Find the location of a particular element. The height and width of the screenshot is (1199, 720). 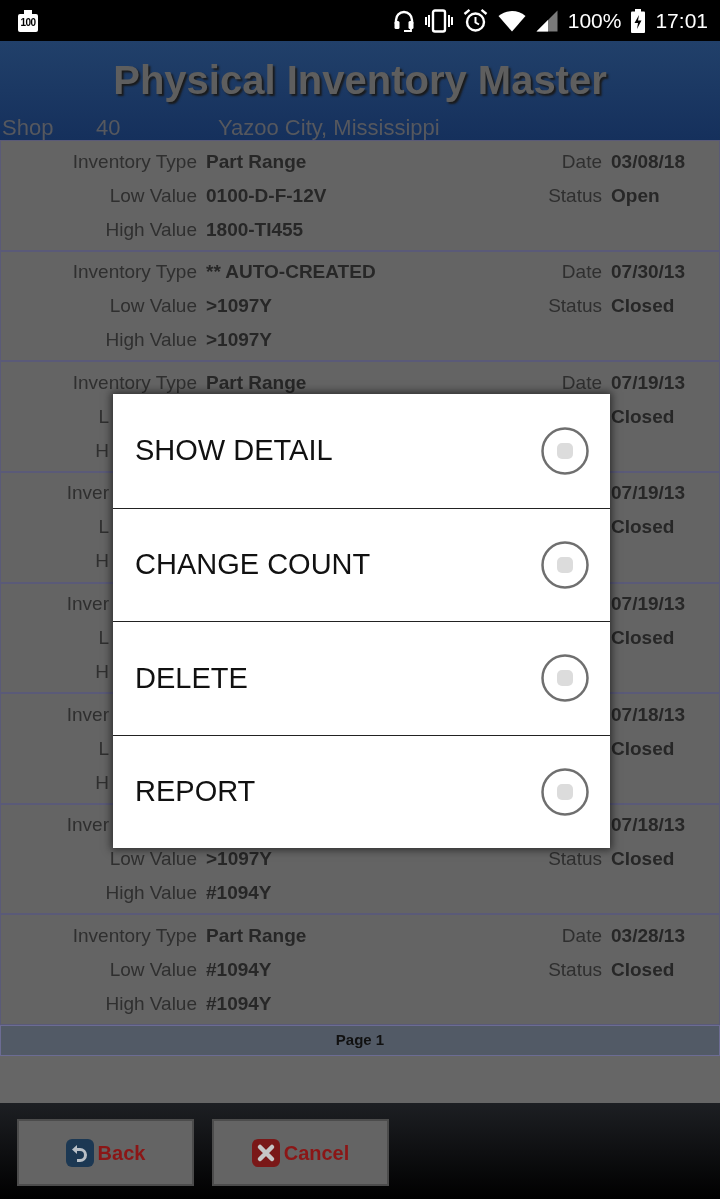

field-value: 0100-D-F-12V is located at coordinates (266, 196).